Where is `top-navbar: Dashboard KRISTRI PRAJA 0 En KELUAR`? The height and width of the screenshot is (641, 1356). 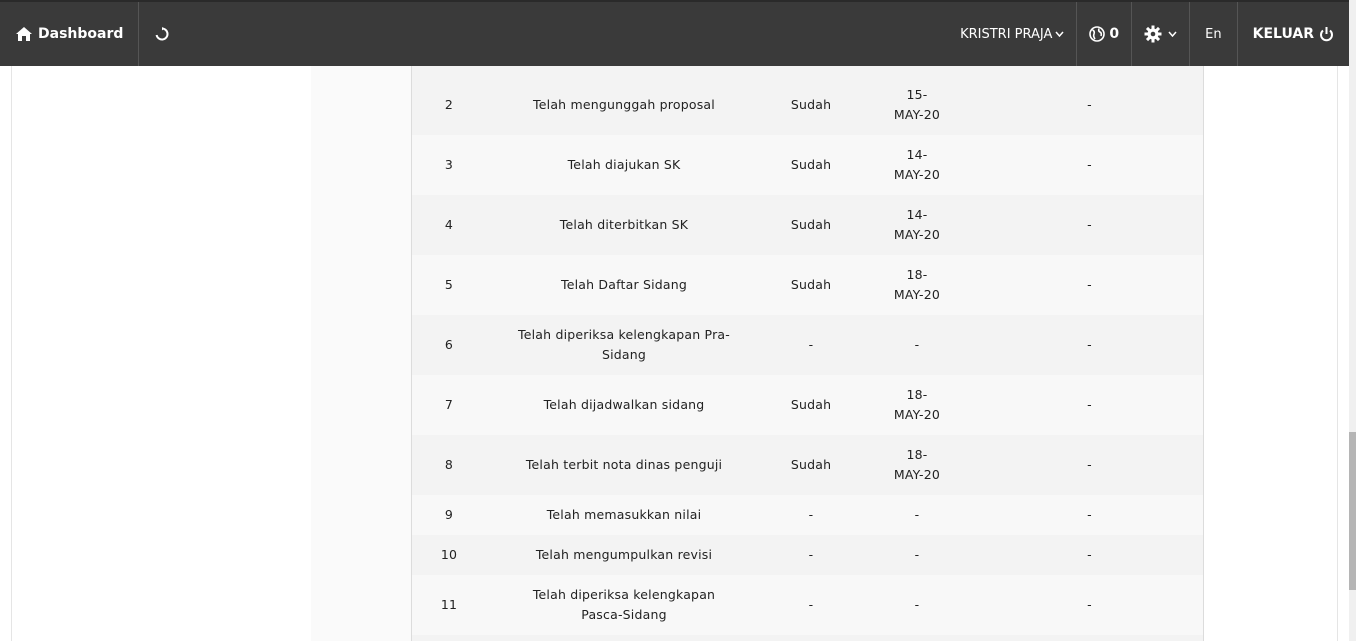
top-navbar: Dashboard KRISTRI PRAJA 0 En KELUAR is located at coordinates (674, 33).